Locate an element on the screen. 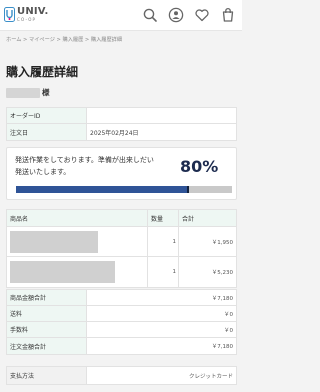 Image resolution: width=320 pixels, height=392 pixels. redacted-name is located at coordinates (23, 92).